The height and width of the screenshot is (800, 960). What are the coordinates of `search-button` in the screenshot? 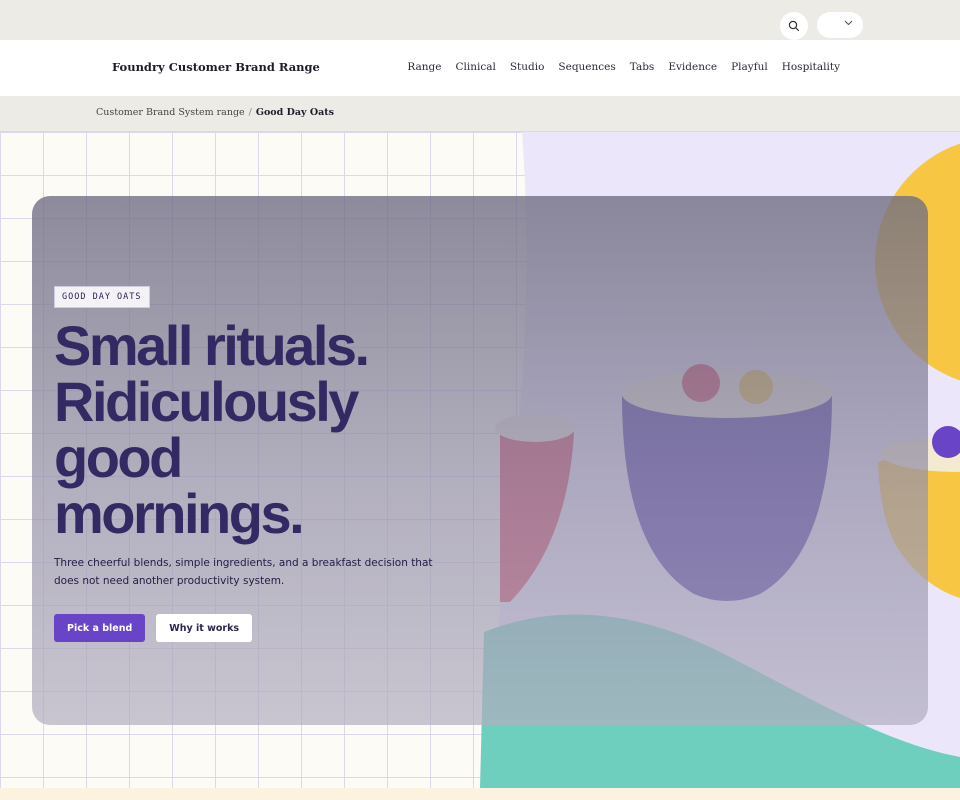 It's located at (794, 26).